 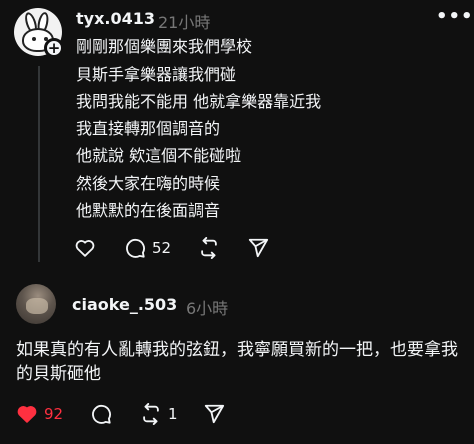 What do you see at coordinates (54, 48) in the screenshot?
I see `follow-plus-button: +` at bounding box center [54, 48].